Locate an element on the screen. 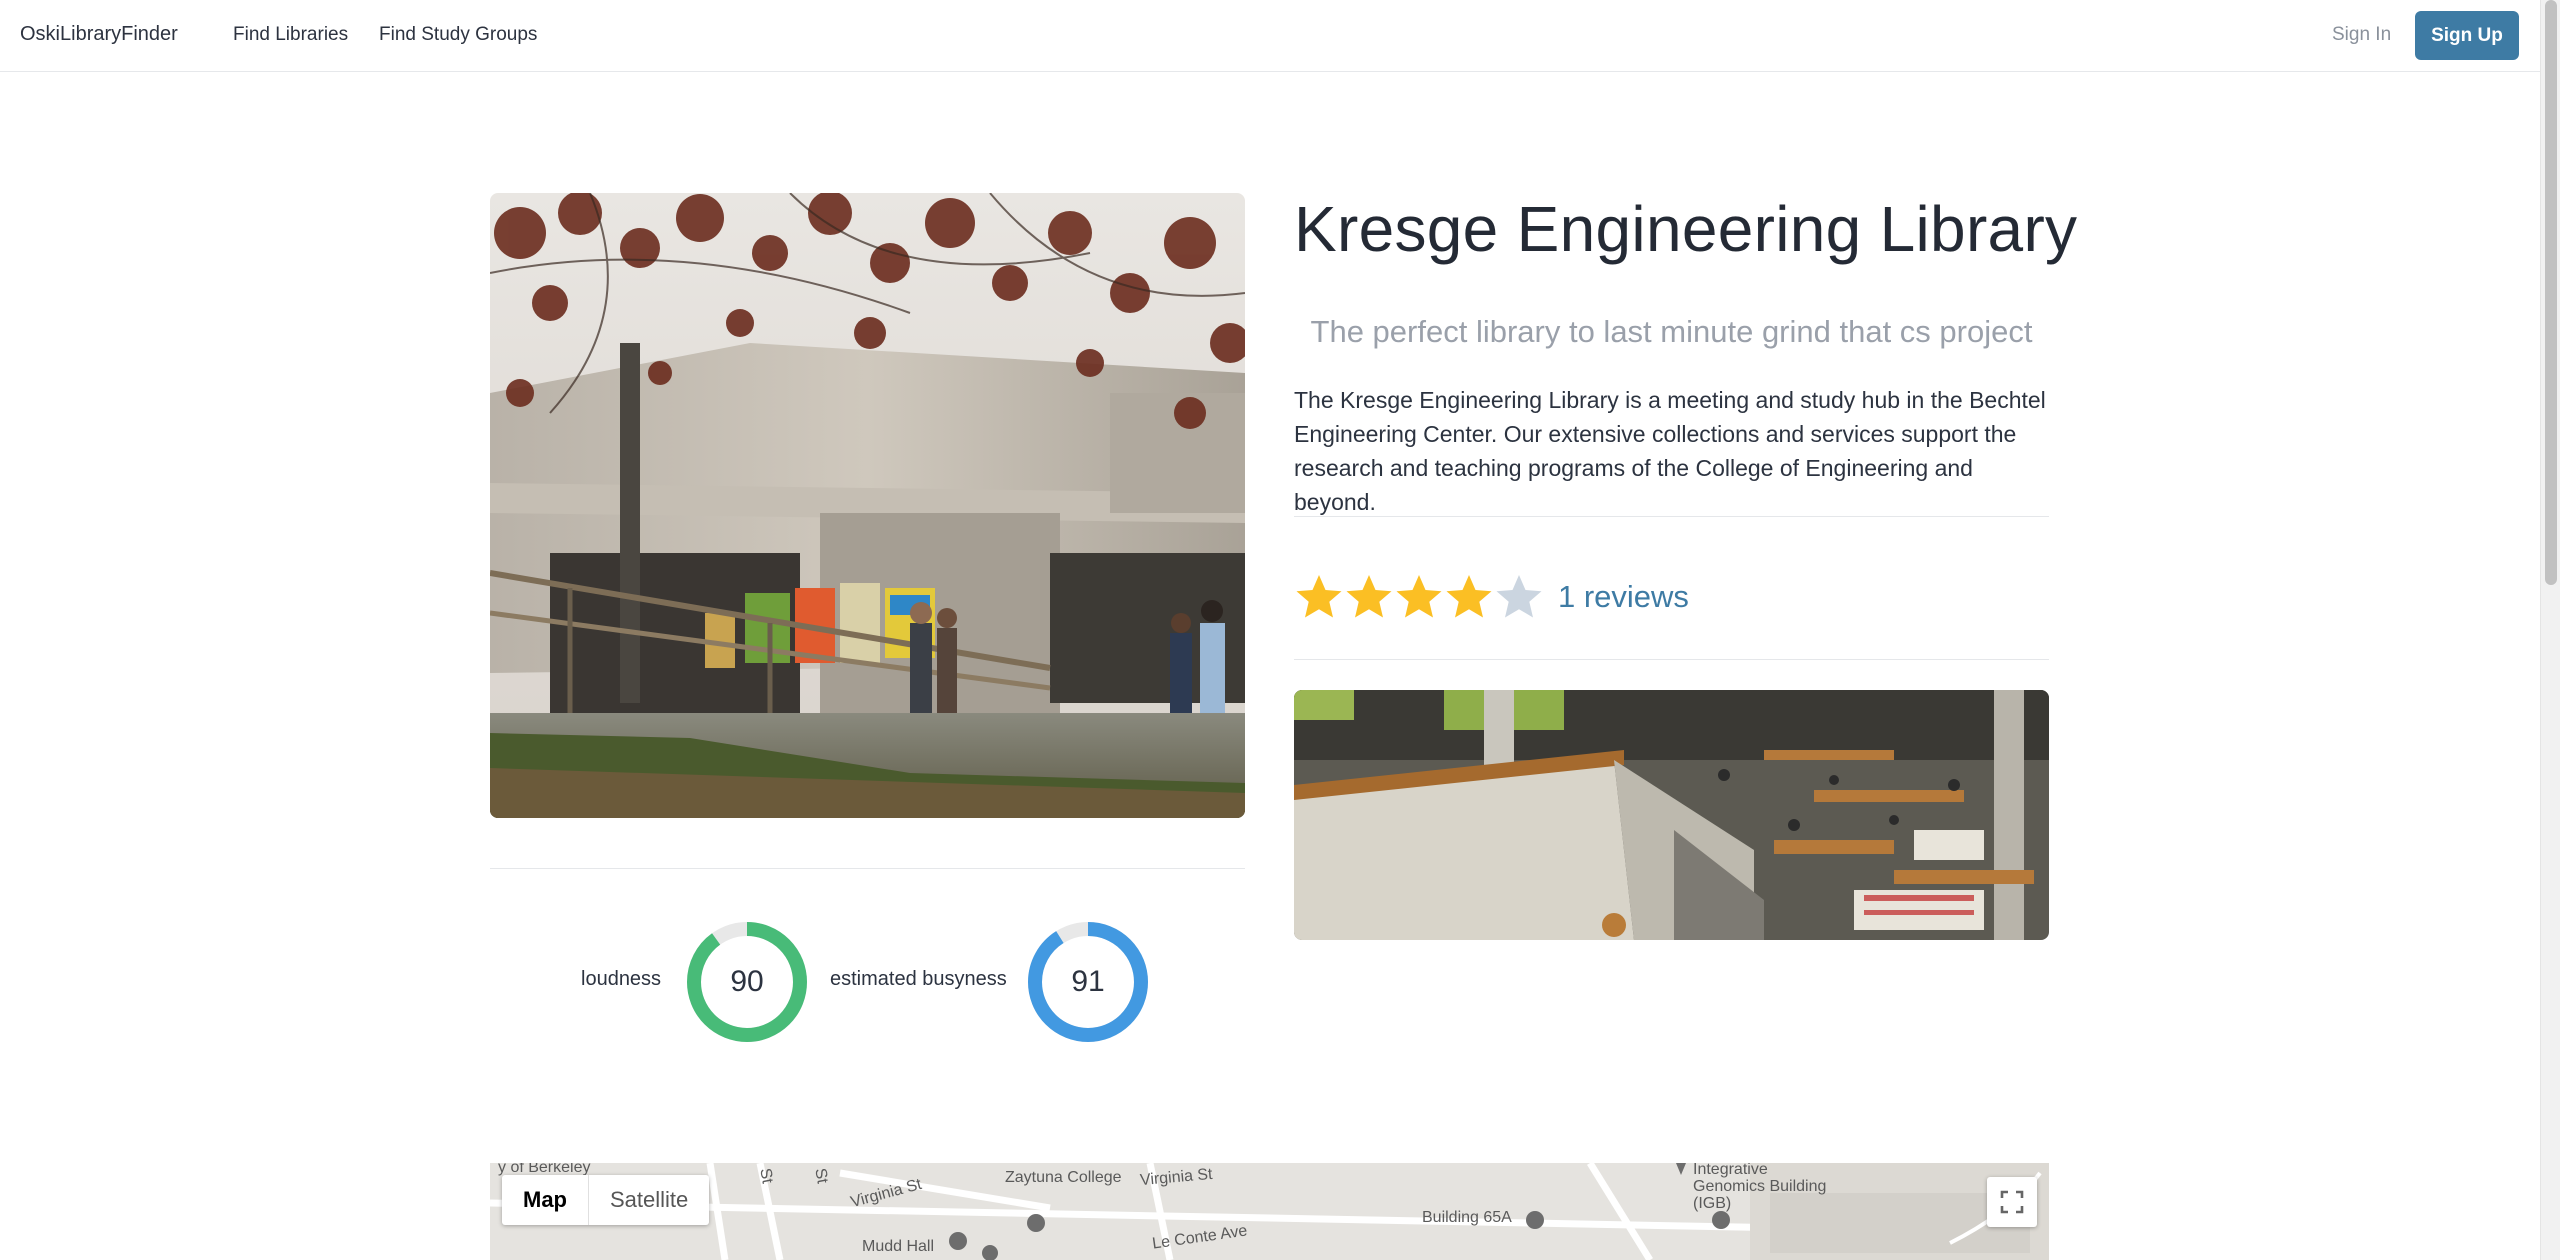 The image size is (2560, 1260). star-empty-icon is located at coordinates (1519, 596).